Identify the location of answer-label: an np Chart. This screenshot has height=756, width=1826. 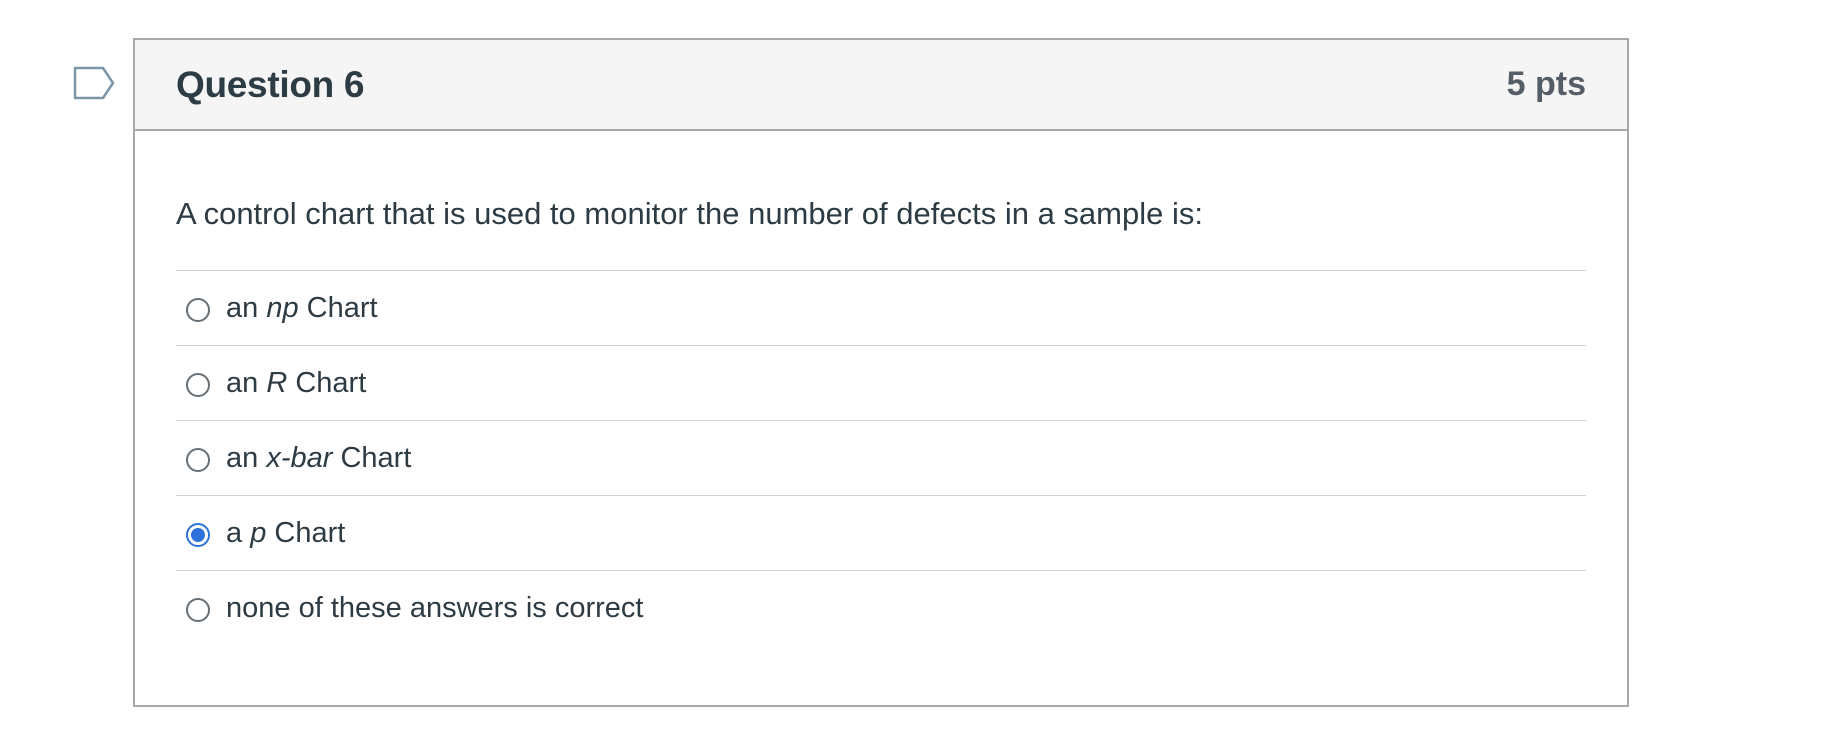
(302, 307).